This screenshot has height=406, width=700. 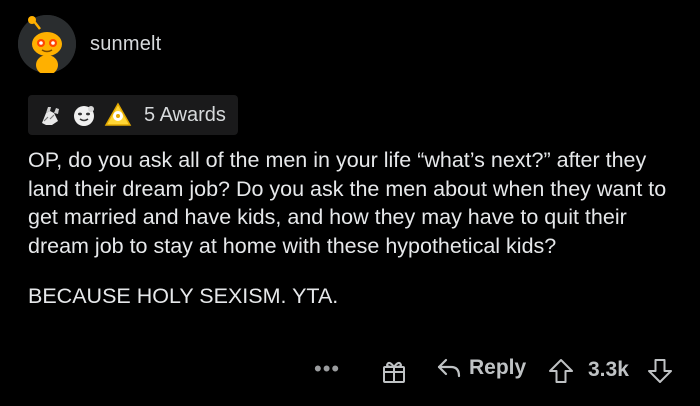 What do you see at coordinates (394, 371) in the screenshot?
I see `gift-icon` at bounding box center [394, 371].